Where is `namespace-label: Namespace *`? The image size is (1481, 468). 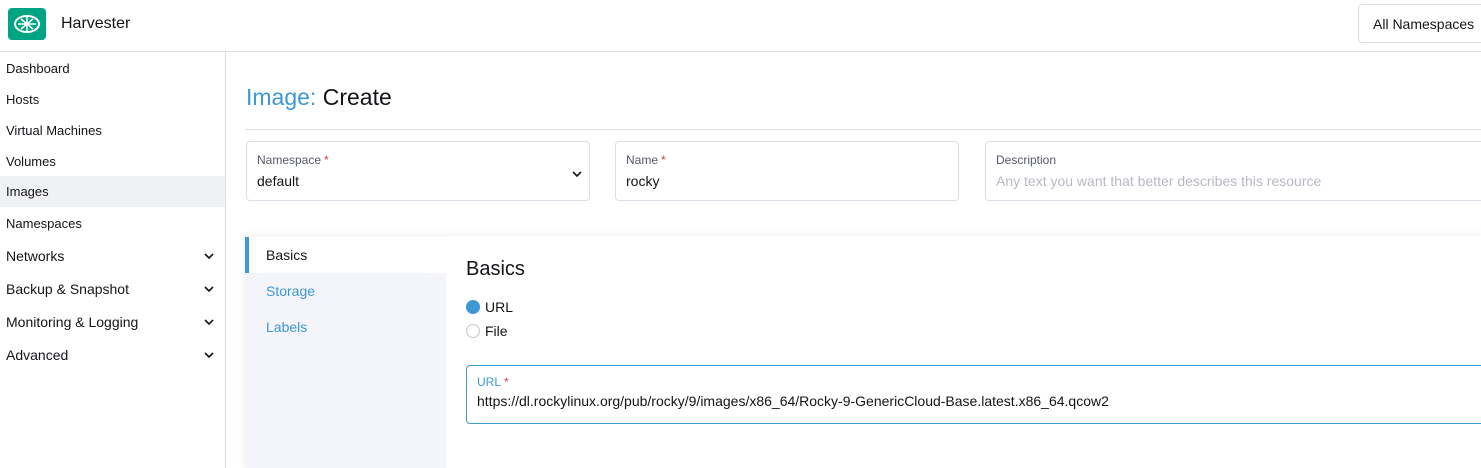 namespace-label: Namespace * is located at coordinates (293, 160).